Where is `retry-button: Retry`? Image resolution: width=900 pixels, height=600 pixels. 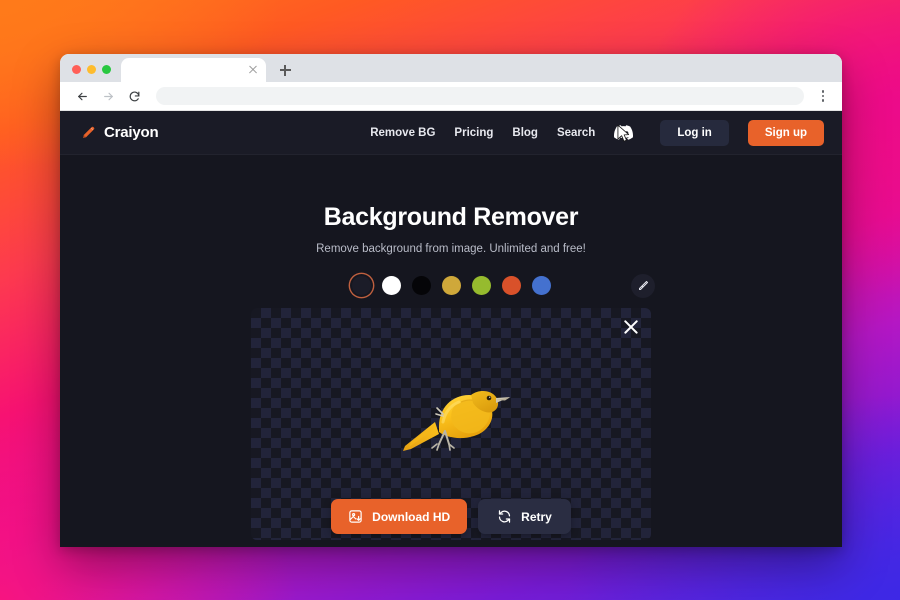
retry-button: Retry is located at coordinates (524, 516).